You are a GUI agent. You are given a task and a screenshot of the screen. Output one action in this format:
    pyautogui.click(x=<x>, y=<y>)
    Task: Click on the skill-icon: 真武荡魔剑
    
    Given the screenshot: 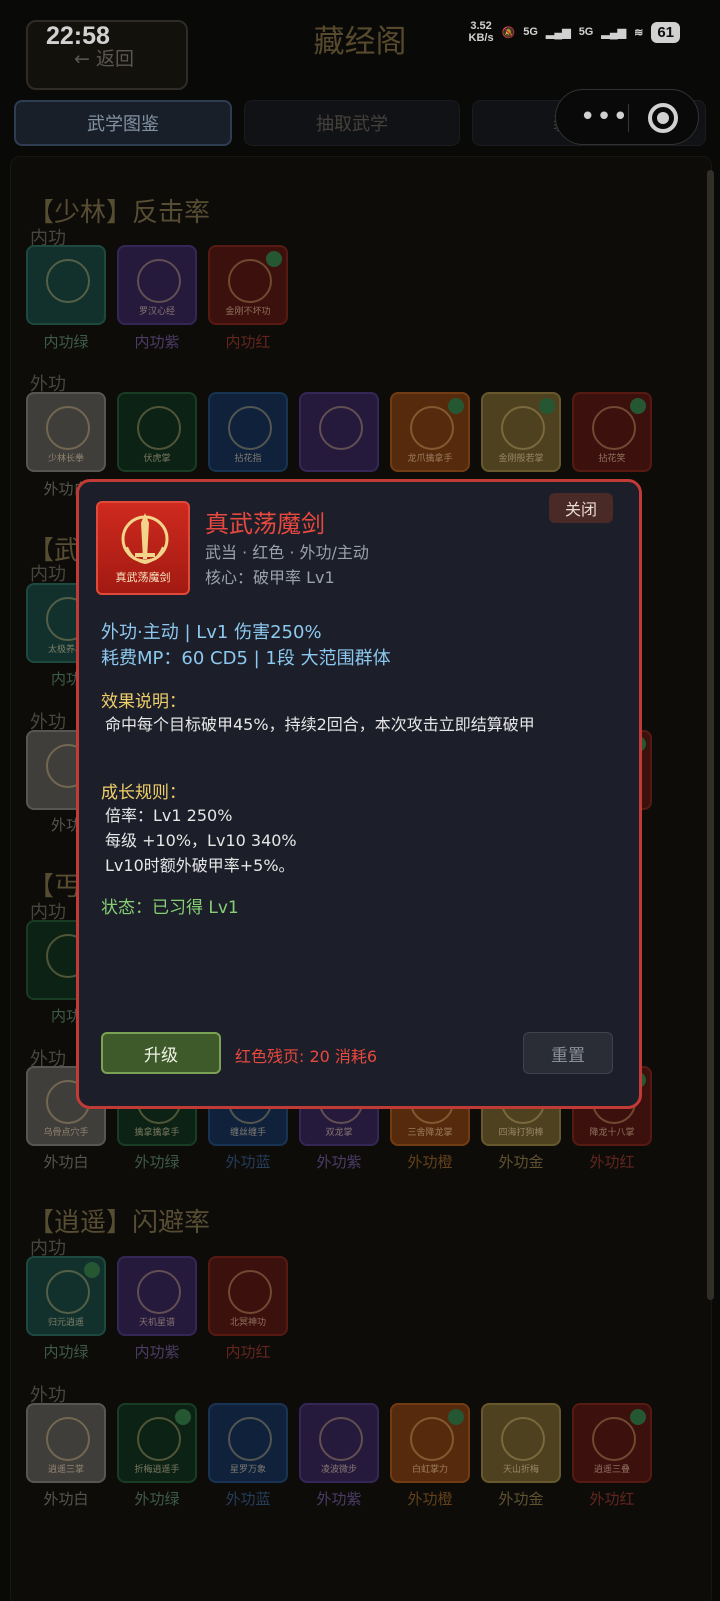 What is the action you would take?
    pyautogui.click(x=143, y=548)
    